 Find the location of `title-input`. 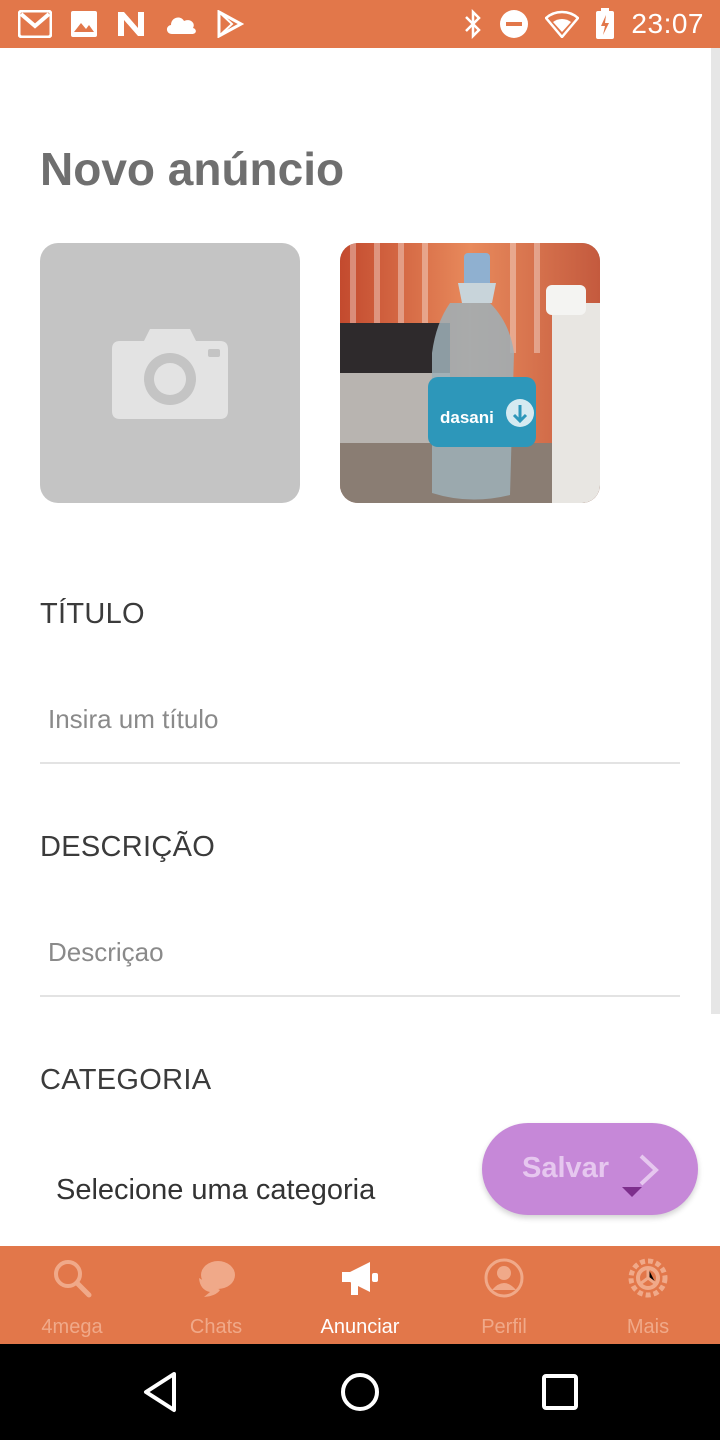

title-input is located at coordinates (360, 720).